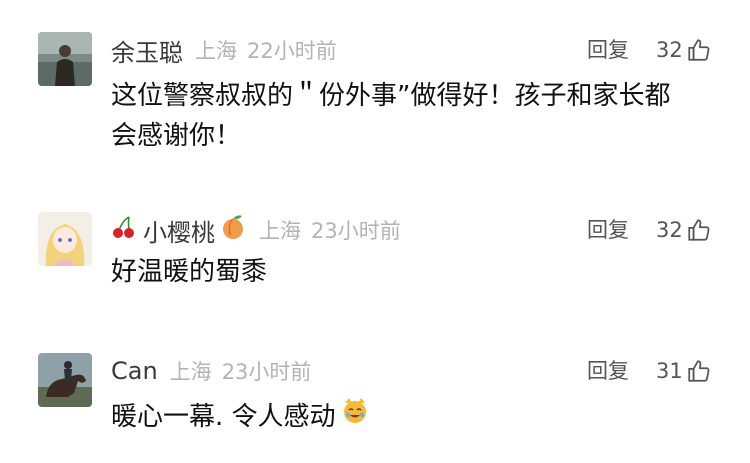 Image resolution: width=750 pixels, height=463 pixels. Describe the element at coordinates (223, 417) in the screenshot. I see `comment-text-line: 暖心一幕. 令人感动` at that location.